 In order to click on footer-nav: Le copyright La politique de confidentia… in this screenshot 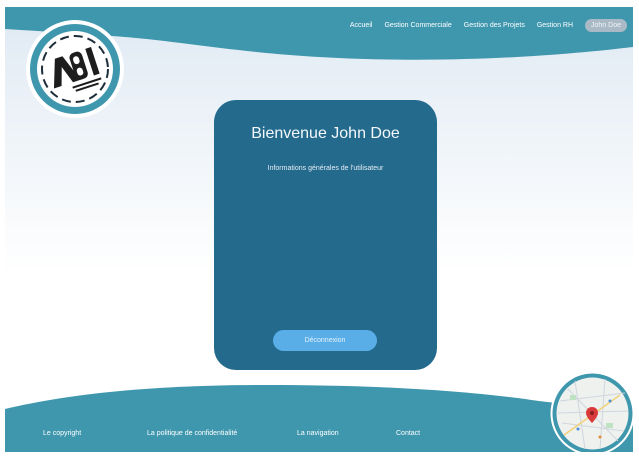, I will do `click(319, 437)`.